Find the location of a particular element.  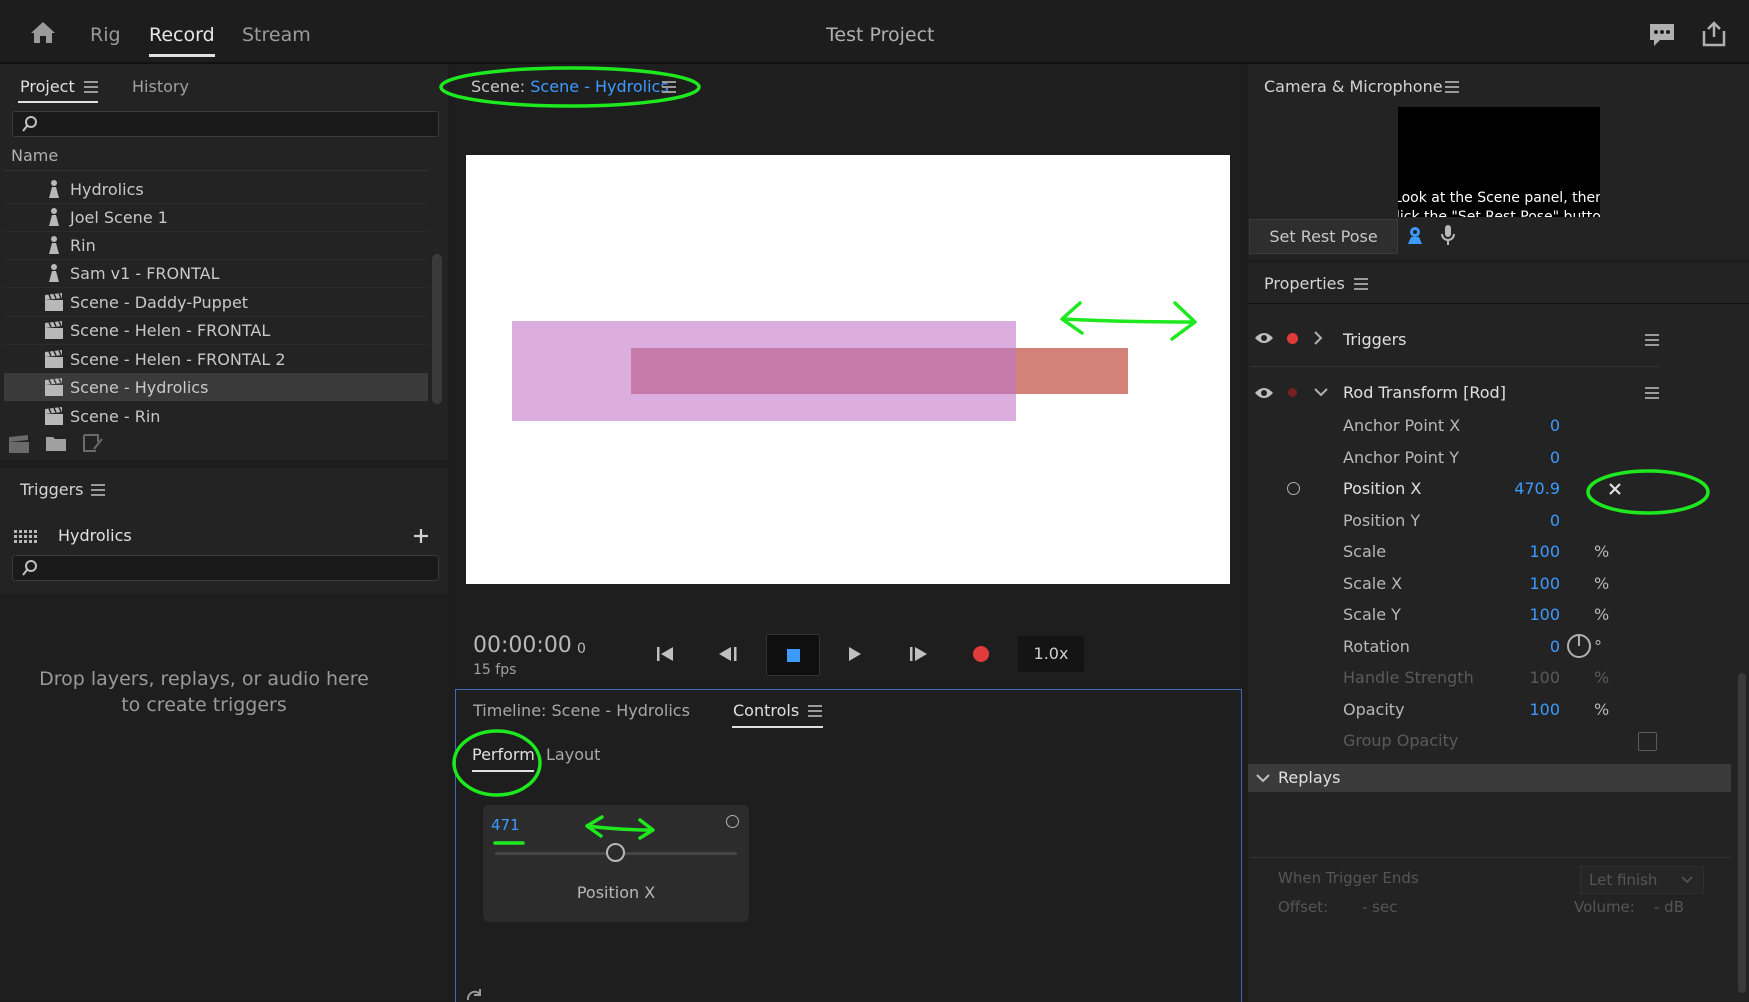

subtab-perform: Perform is located at coordinates (503, 754).